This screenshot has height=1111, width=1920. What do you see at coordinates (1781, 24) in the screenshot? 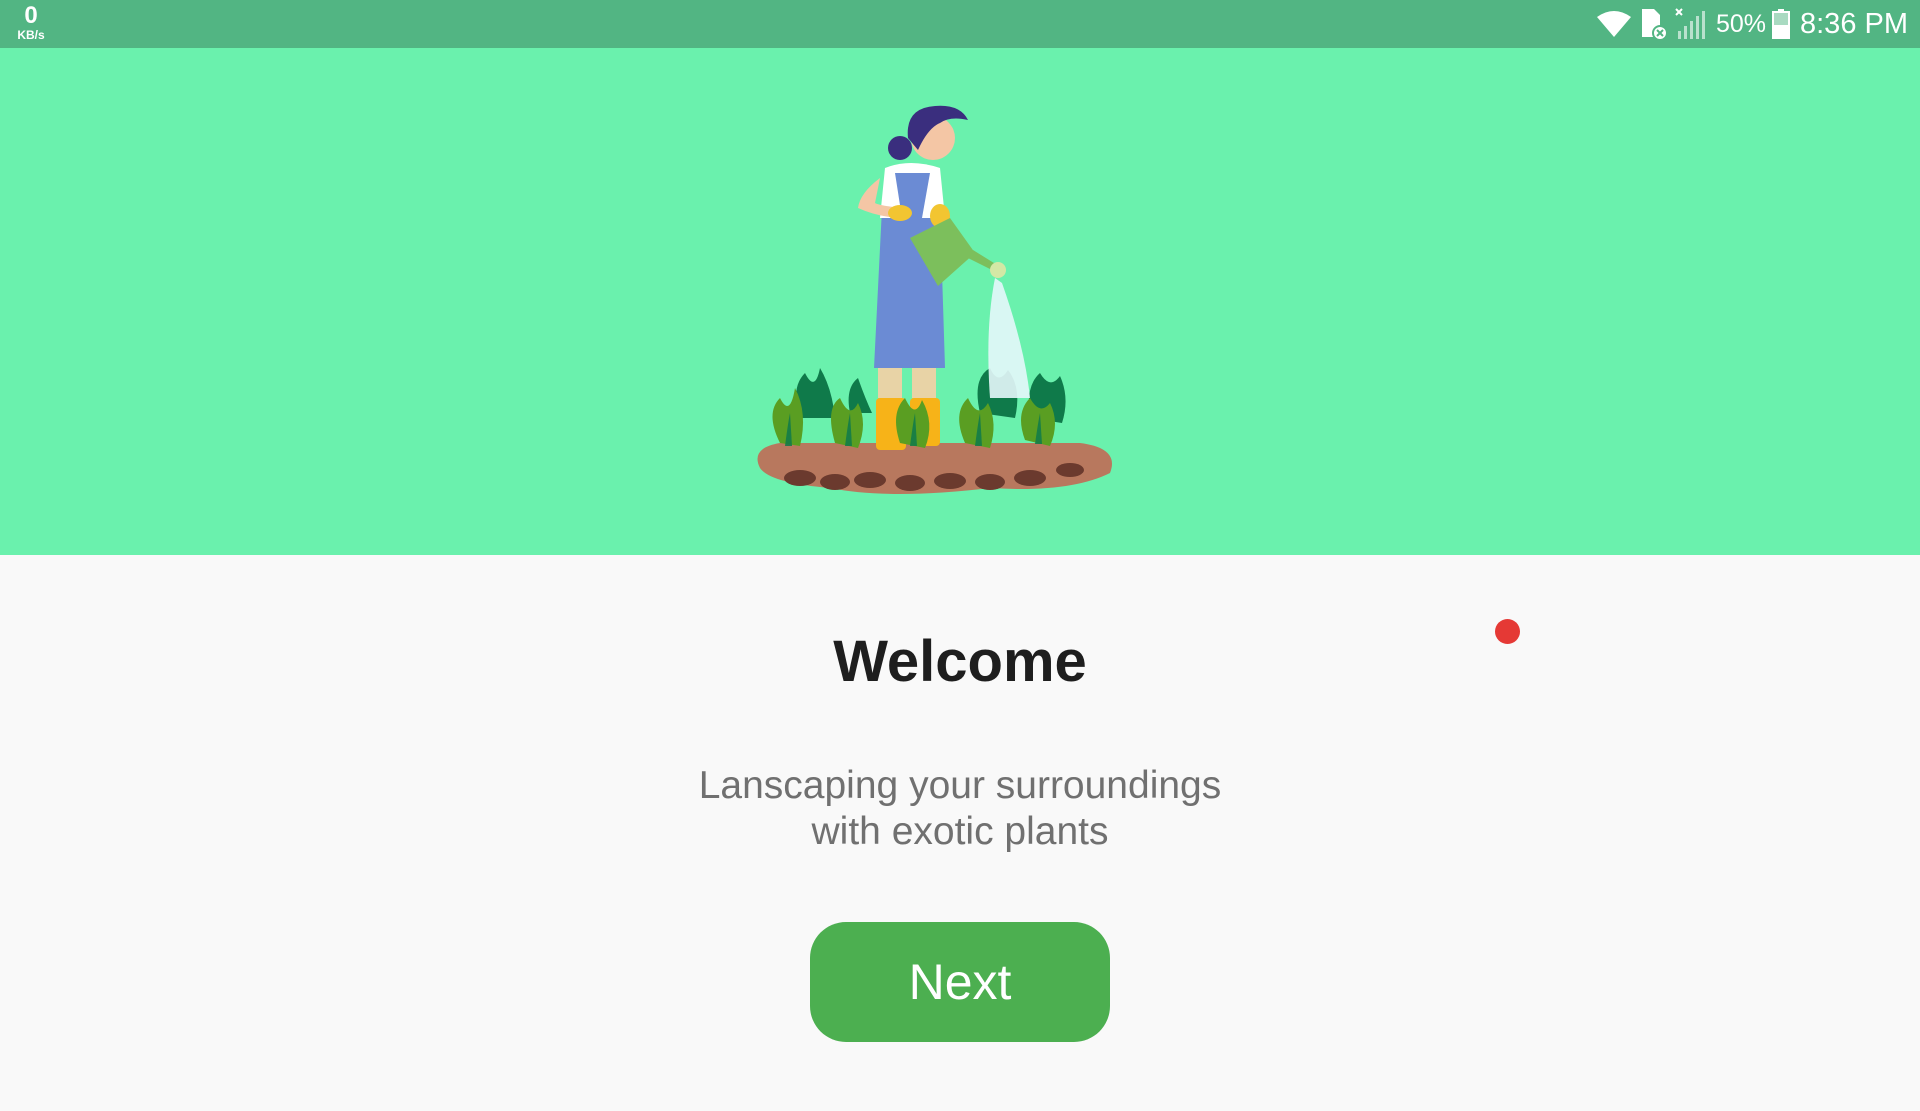
I see `battery-icon` at bounding box center [1781, 24].